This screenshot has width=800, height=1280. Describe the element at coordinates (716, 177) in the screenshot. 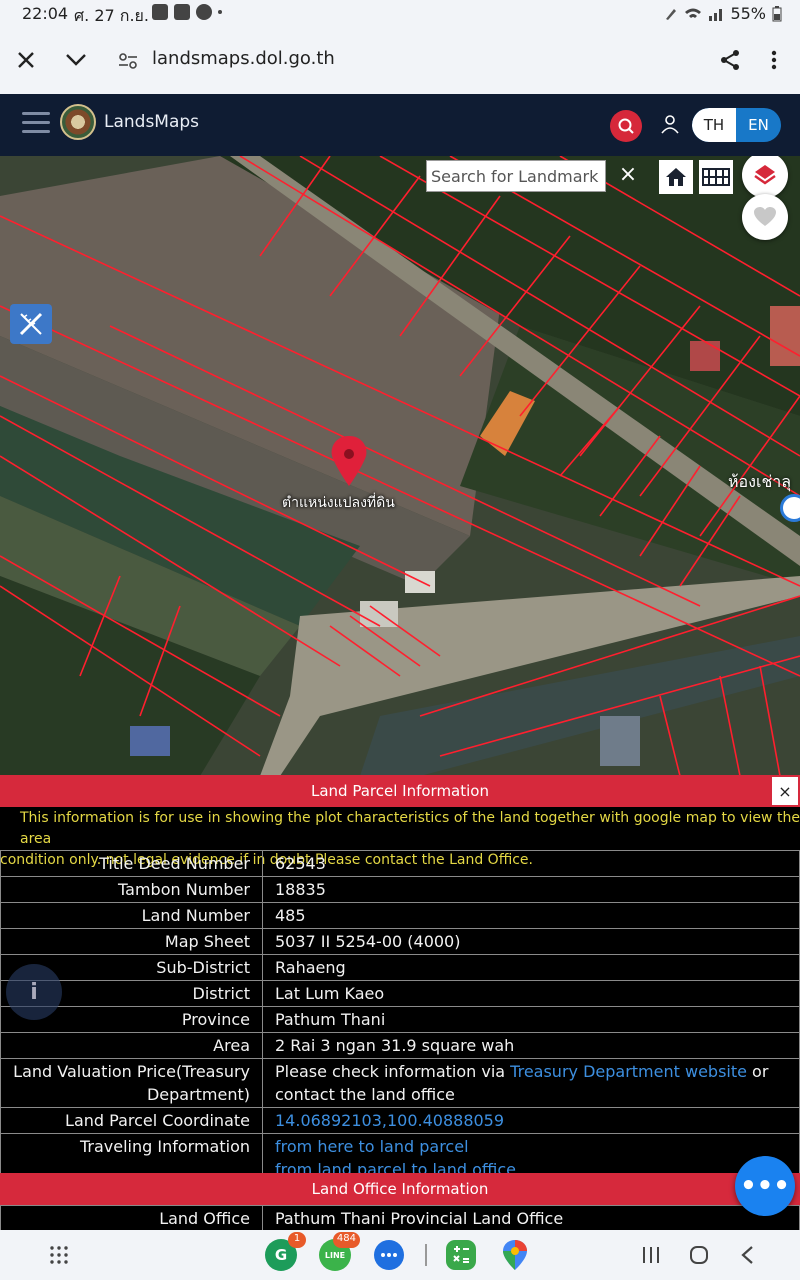

I see `grid-toggle-button` at that location.